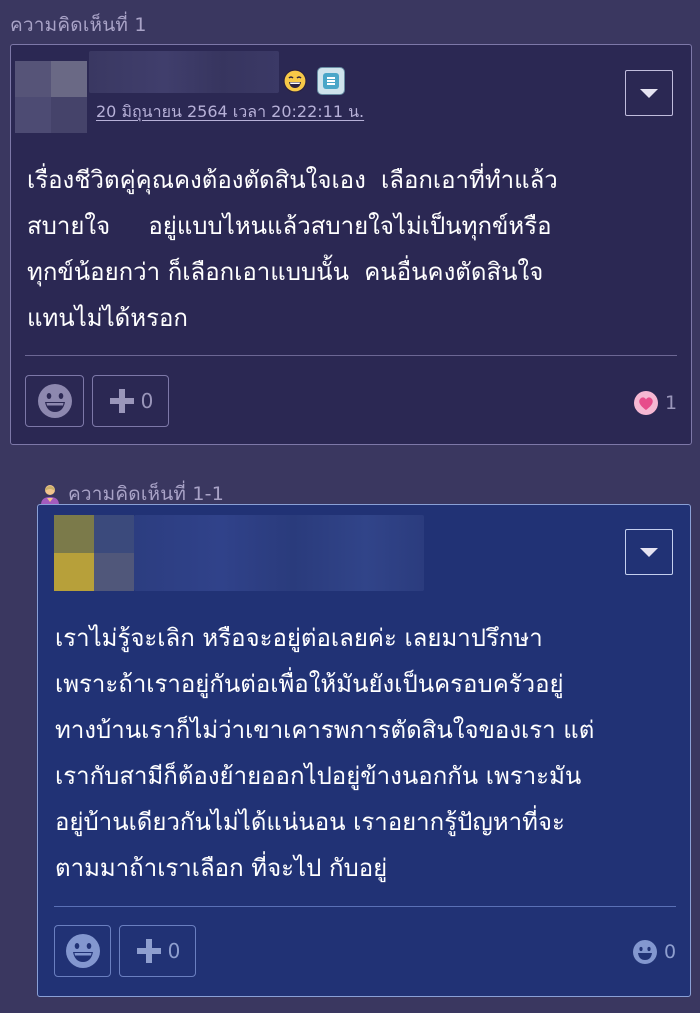  Describe the element at coordinates (670, 952) in the screenshot. I see `reaction-count: 0` at that location.